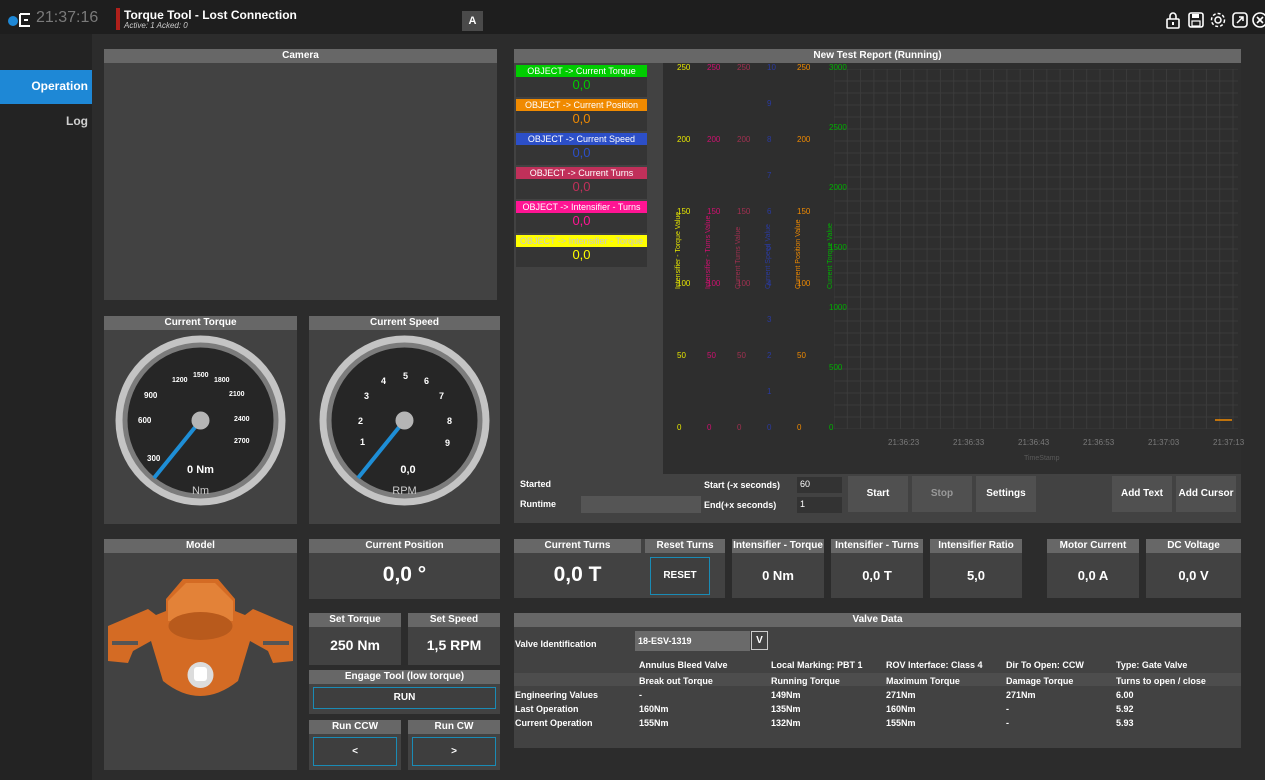 This screenshot has width=1265, height=780. Describe the element at coordinates (769, 391) in the screenshot. I see `y-axis-tick: 1` at that location.